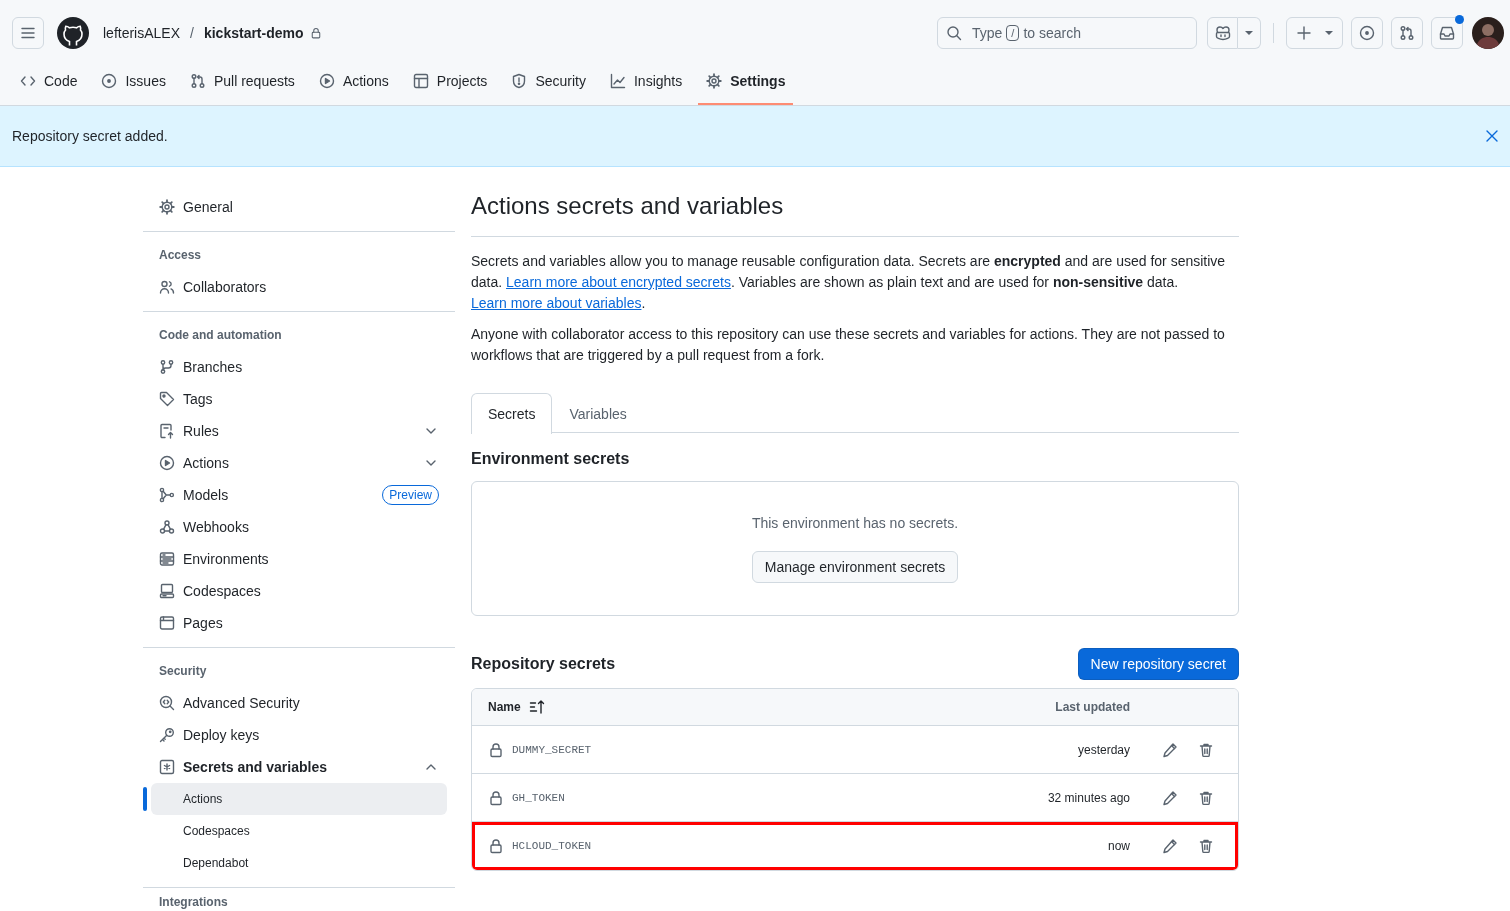 This screenshot has width=1510, height=911. Describe the element at coordinates (299, 431) in the screenshot. I see `sidebar-item: Rules` at that location.